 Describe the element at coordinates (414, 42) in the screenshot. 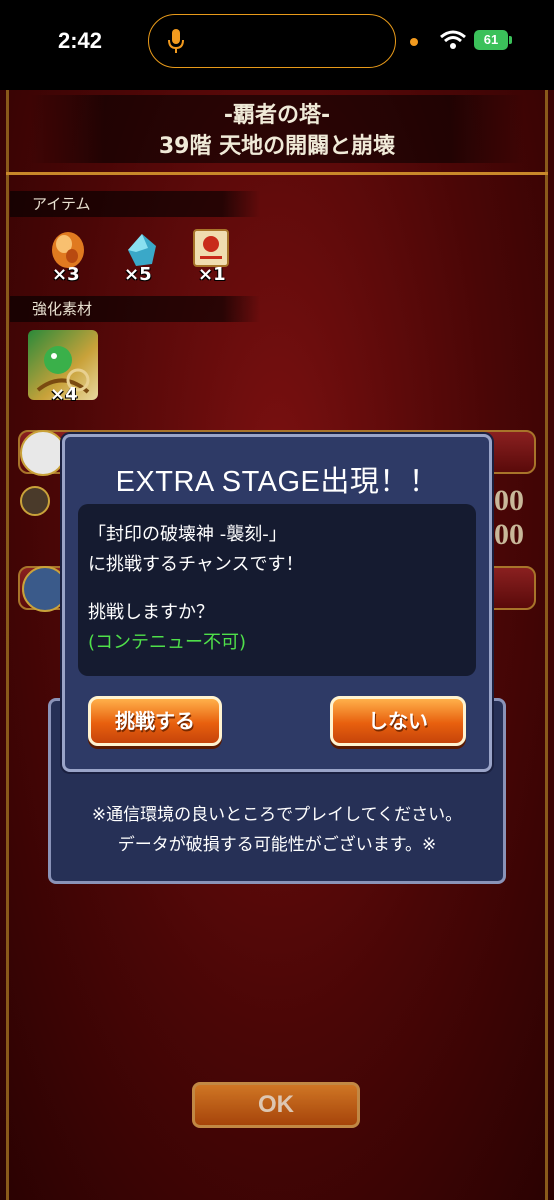

I see `privacy-dot-icon` at that location.